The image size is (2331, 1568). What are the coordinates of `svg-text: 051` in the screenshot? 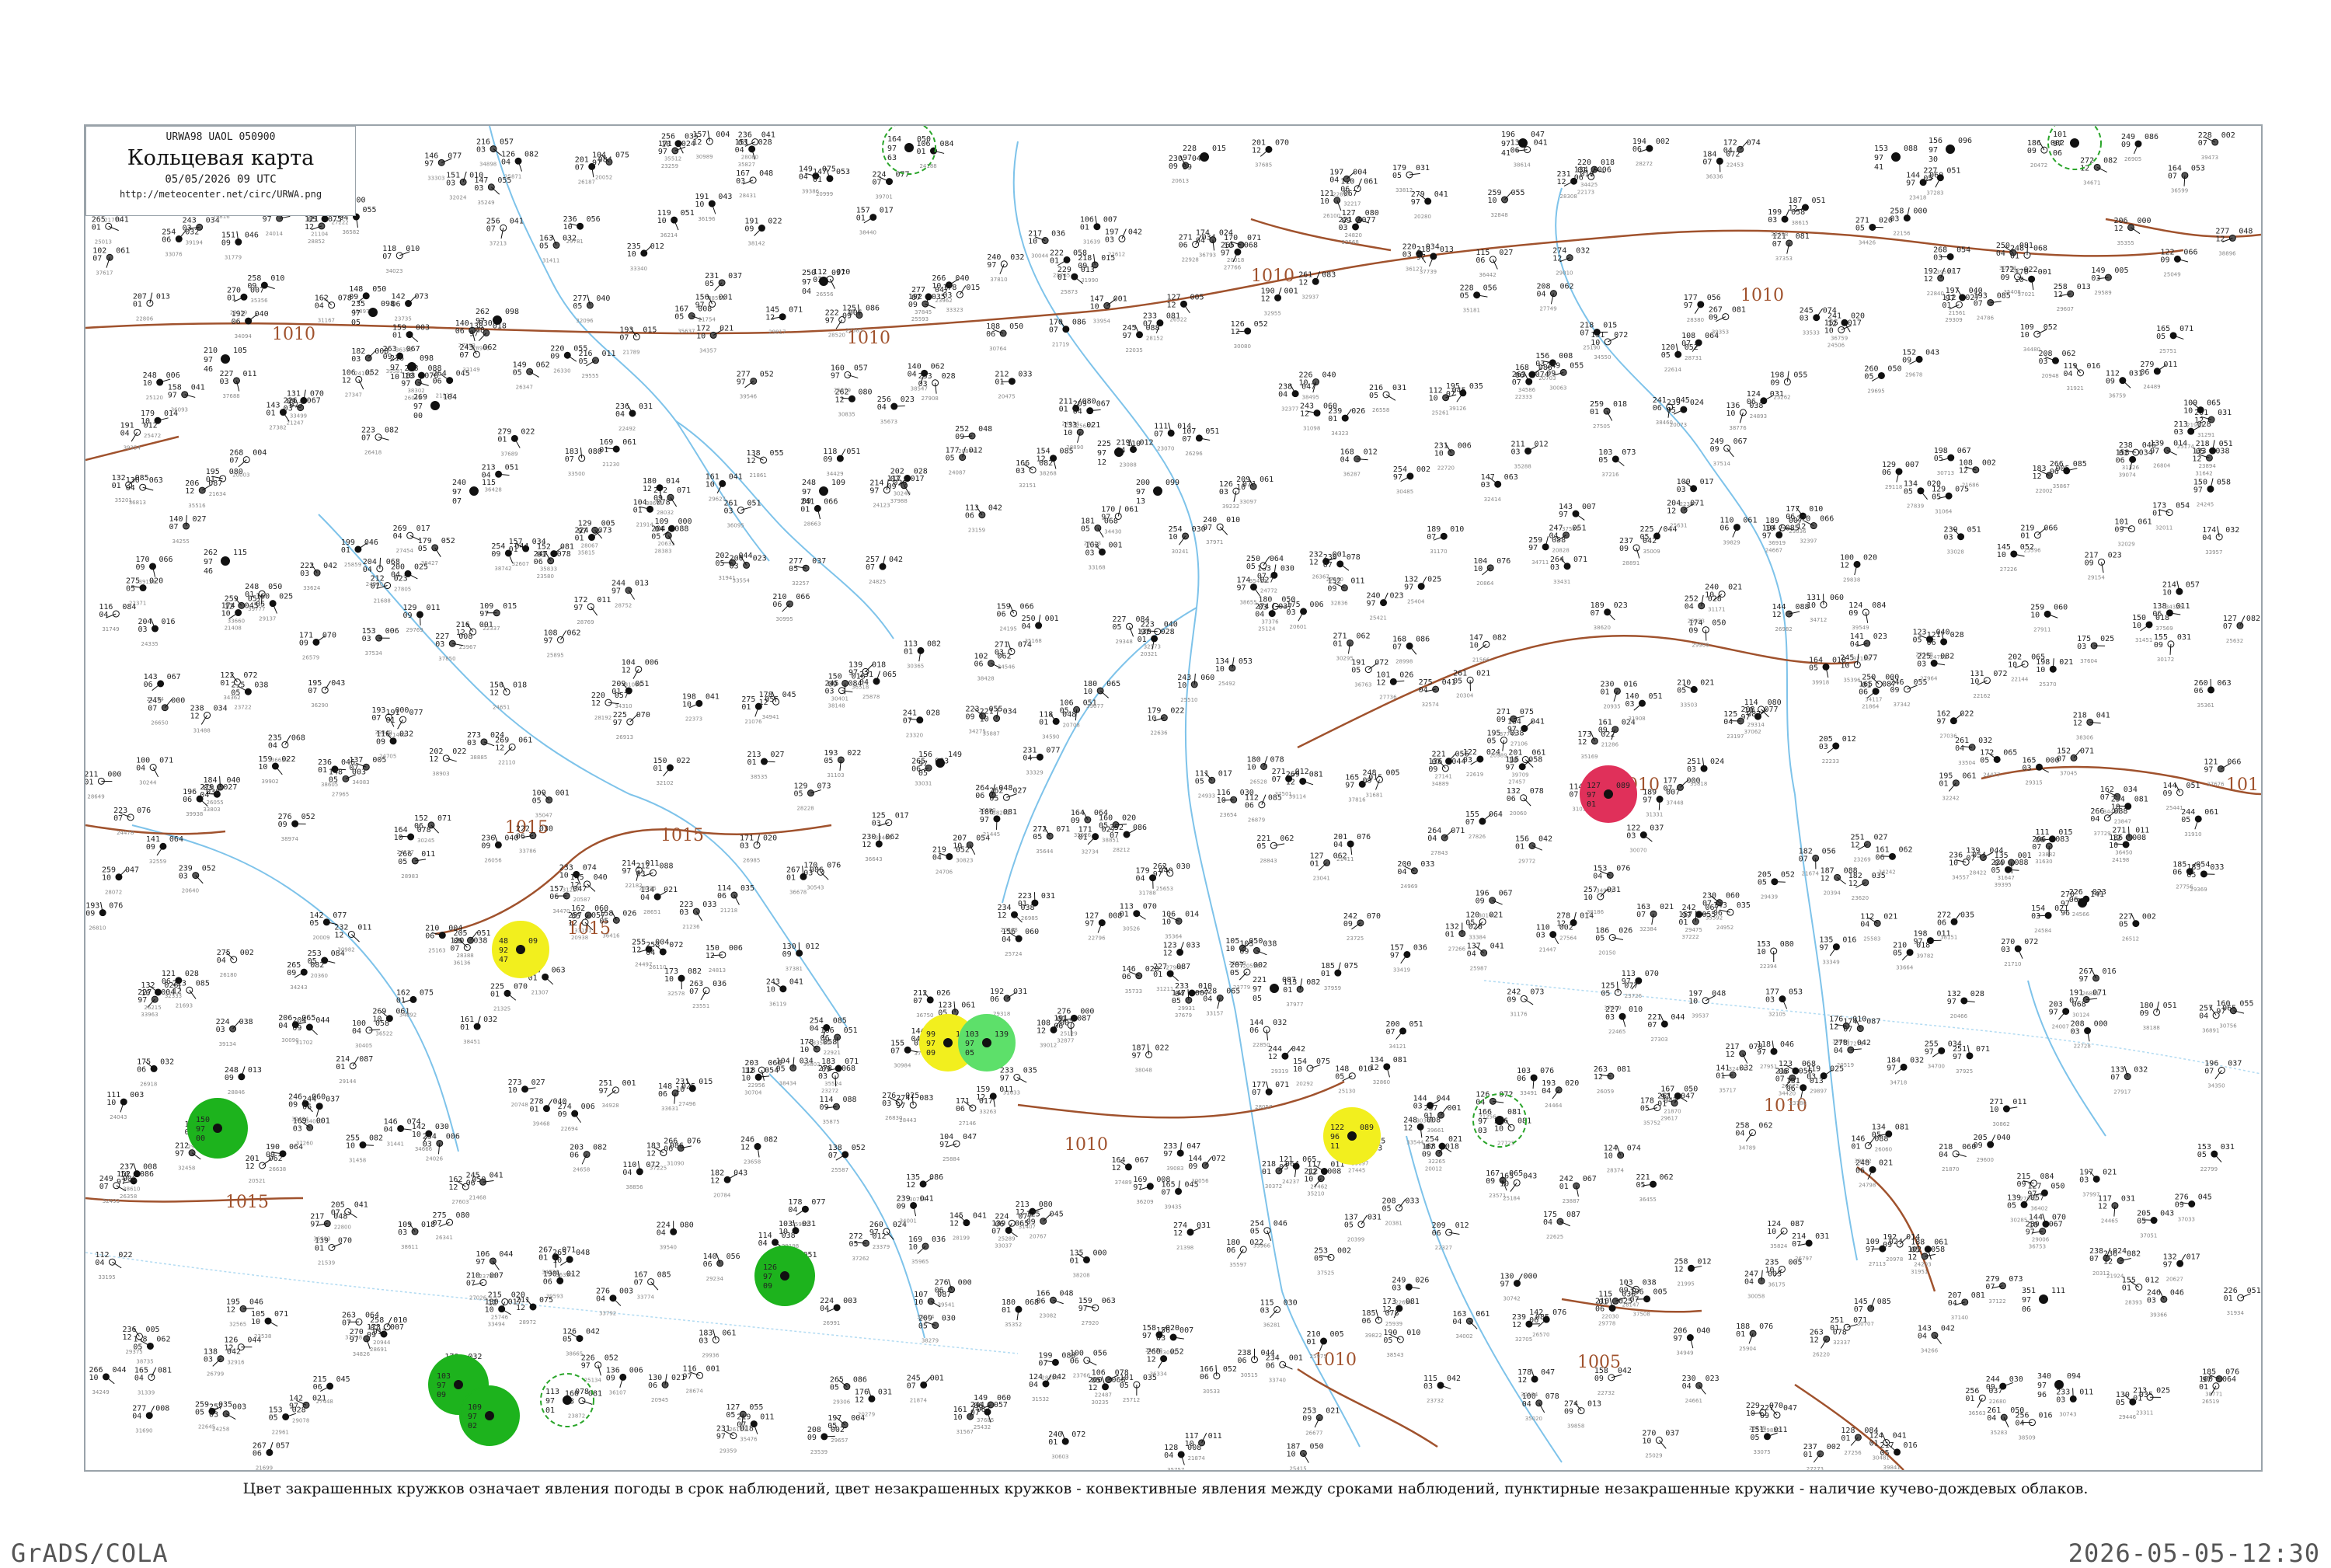 It's located at (853, 452).